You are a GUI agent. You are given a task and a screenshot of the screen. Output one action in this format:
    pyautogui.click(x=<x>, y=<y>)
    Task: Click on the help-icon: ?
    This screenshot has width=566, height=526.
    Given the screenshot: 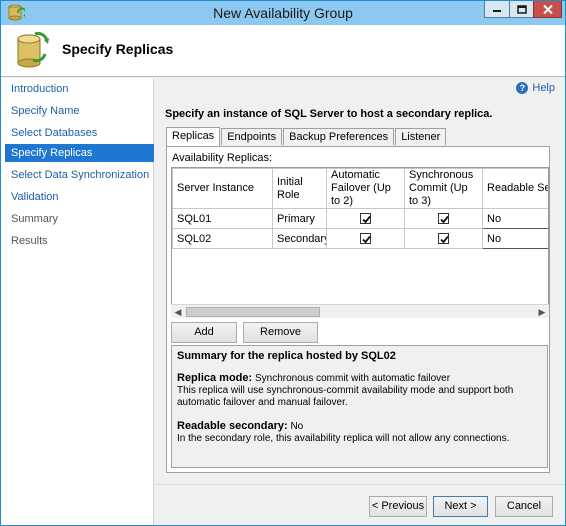 What is the action you would take?
    pyautogui.click(x=522, y=88)
    